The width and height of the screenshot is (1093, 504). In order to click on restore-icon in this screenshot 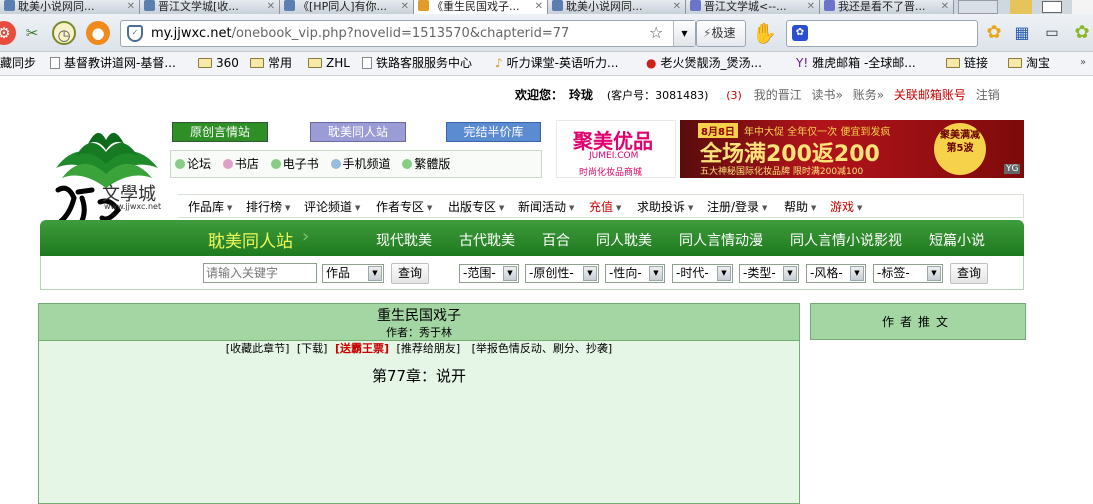, I will do `click(1021, 7)`.